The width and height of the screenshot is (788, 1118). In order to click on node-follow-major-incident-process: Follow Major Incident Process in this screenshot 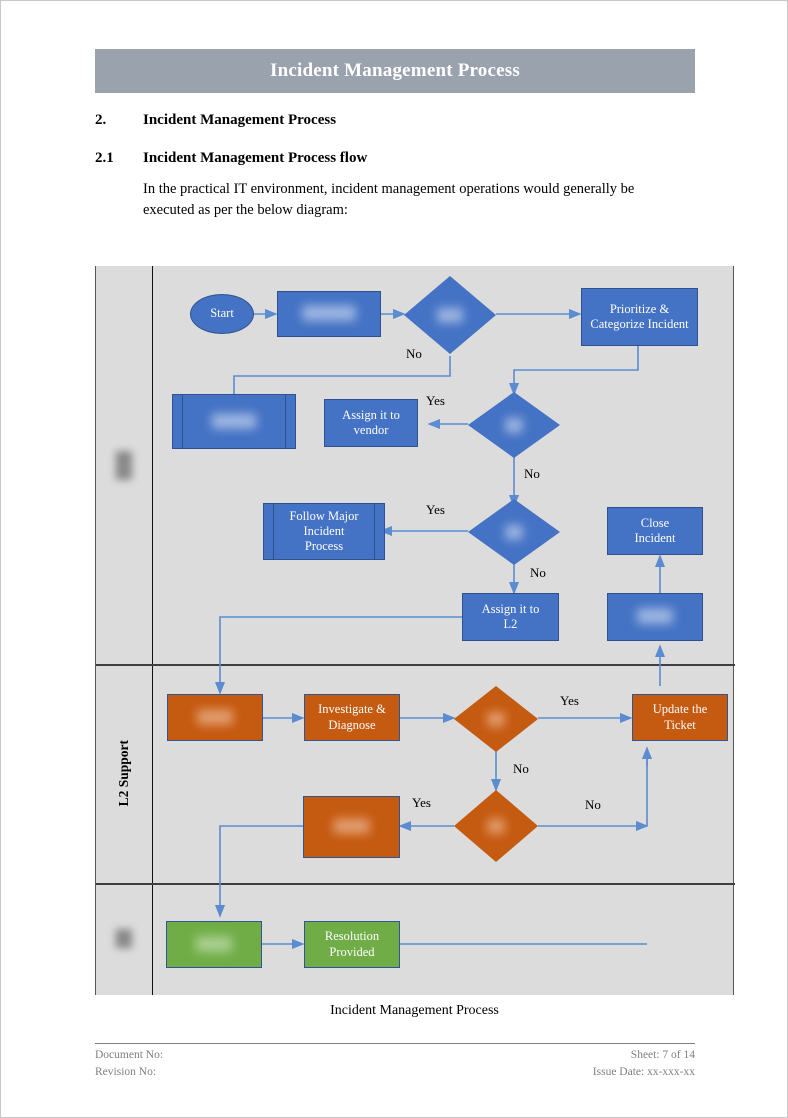, I will do `click(324, 531)`.